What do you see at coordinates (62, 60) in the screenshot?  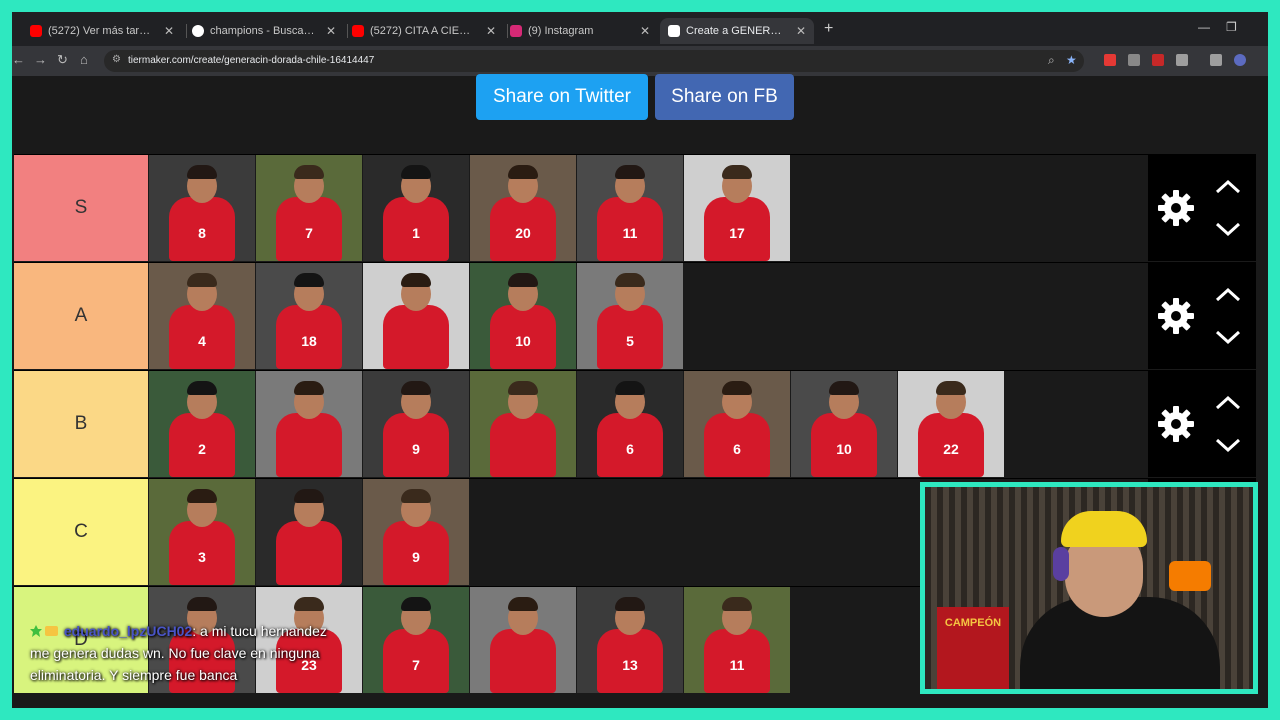 I see `reload-icon: ↻` at bounding box center [62, 60].